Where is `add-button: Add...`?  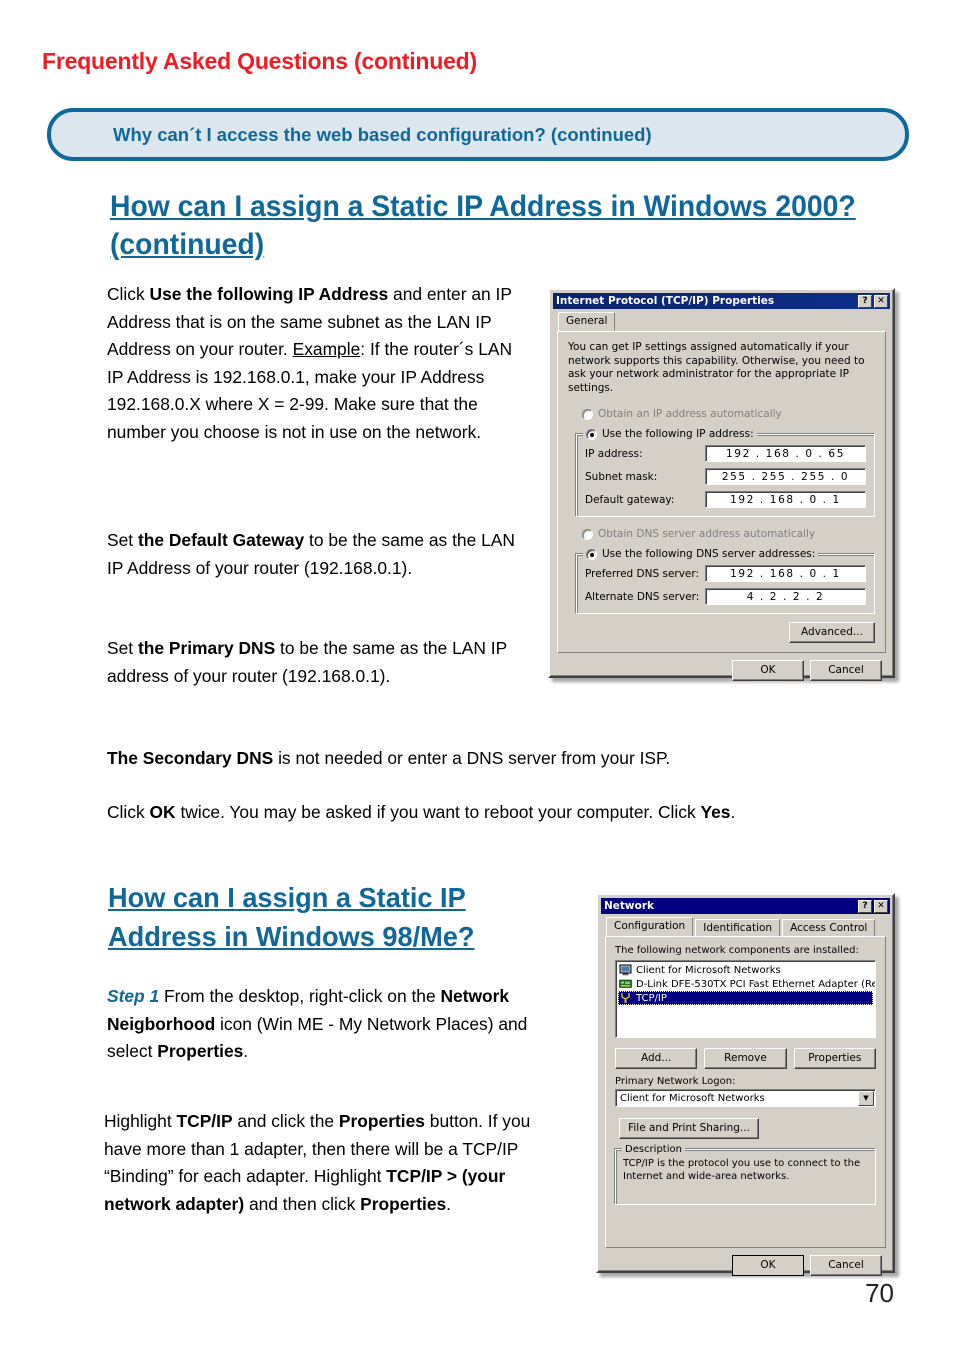 add-button: Add... is located at coordinates (656, 1058).